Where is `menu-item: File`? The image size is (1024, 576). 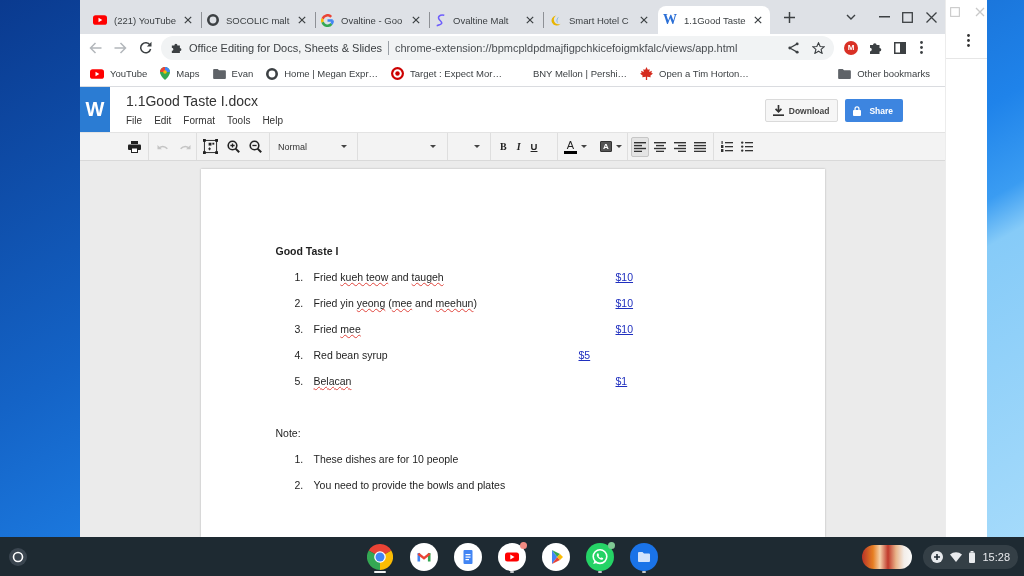 menu-item: File is located at coordinates (134, 121).